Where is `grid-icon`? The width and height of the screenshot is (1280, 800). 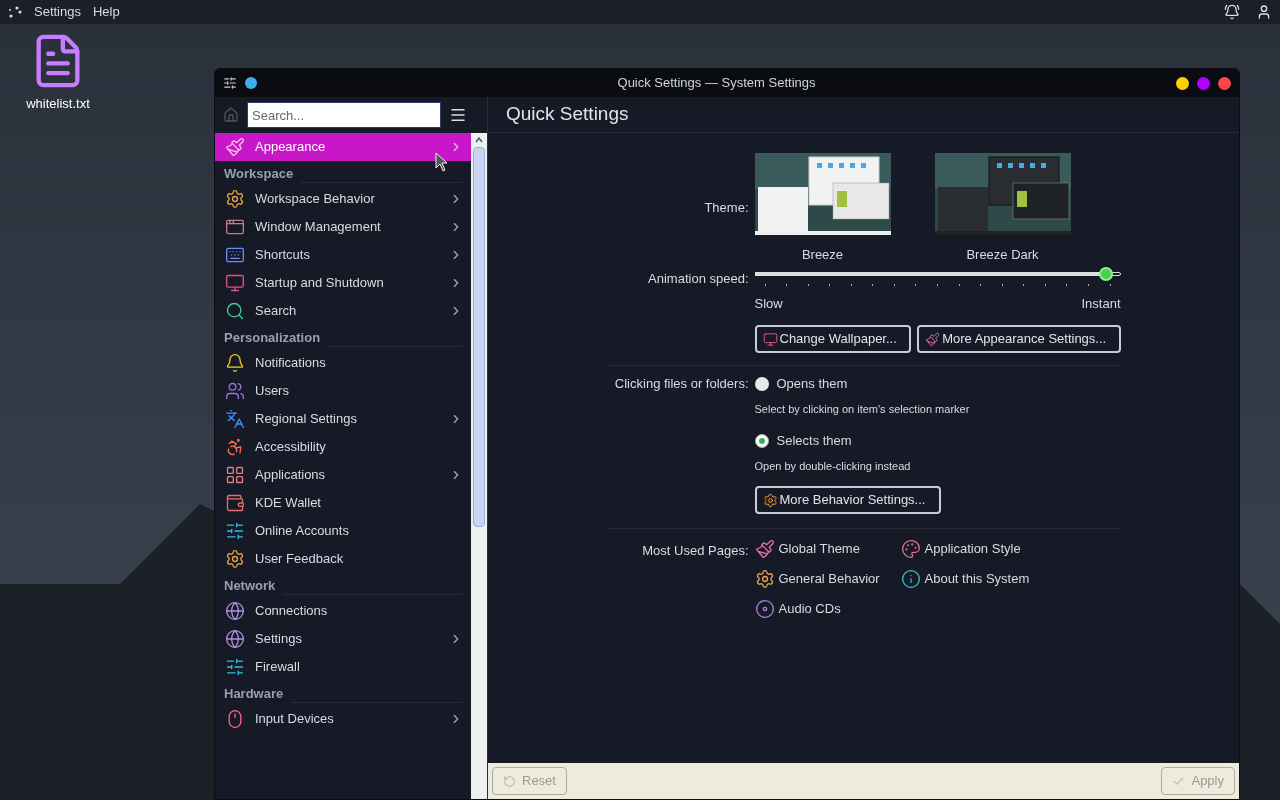
grid-icon is located at coordinates (235, 475).